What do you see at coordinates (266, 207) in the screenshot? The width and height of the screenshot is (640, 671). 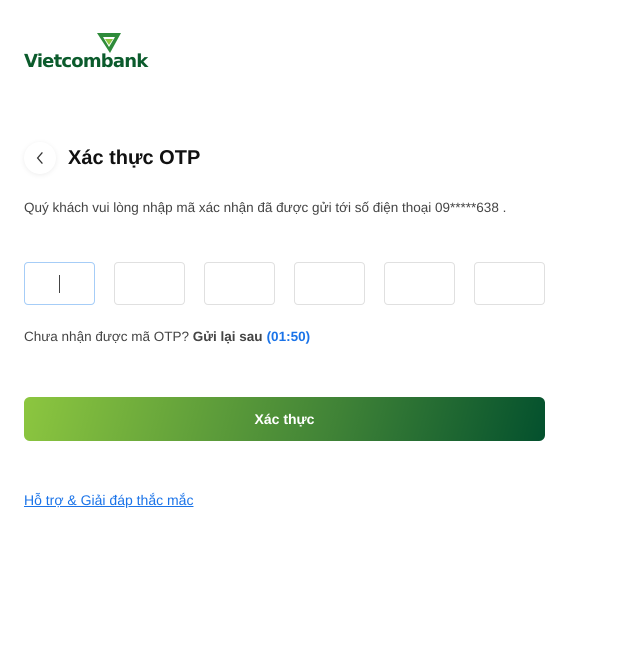 I see `instruction-text: Quý khách vui lòng nhập mã xác nhận đã được gửi tới số điện thoại 09*****638 .` at bounding box center [266, 207].